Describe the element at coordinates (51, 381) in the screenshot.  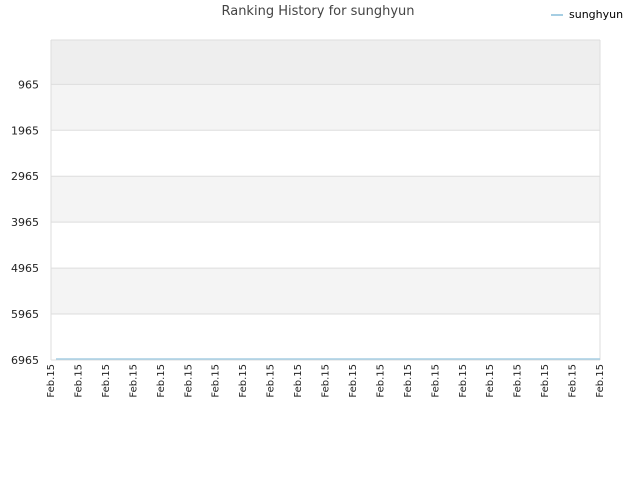
I see `x-tick-label-0: Feb.15` at that location.